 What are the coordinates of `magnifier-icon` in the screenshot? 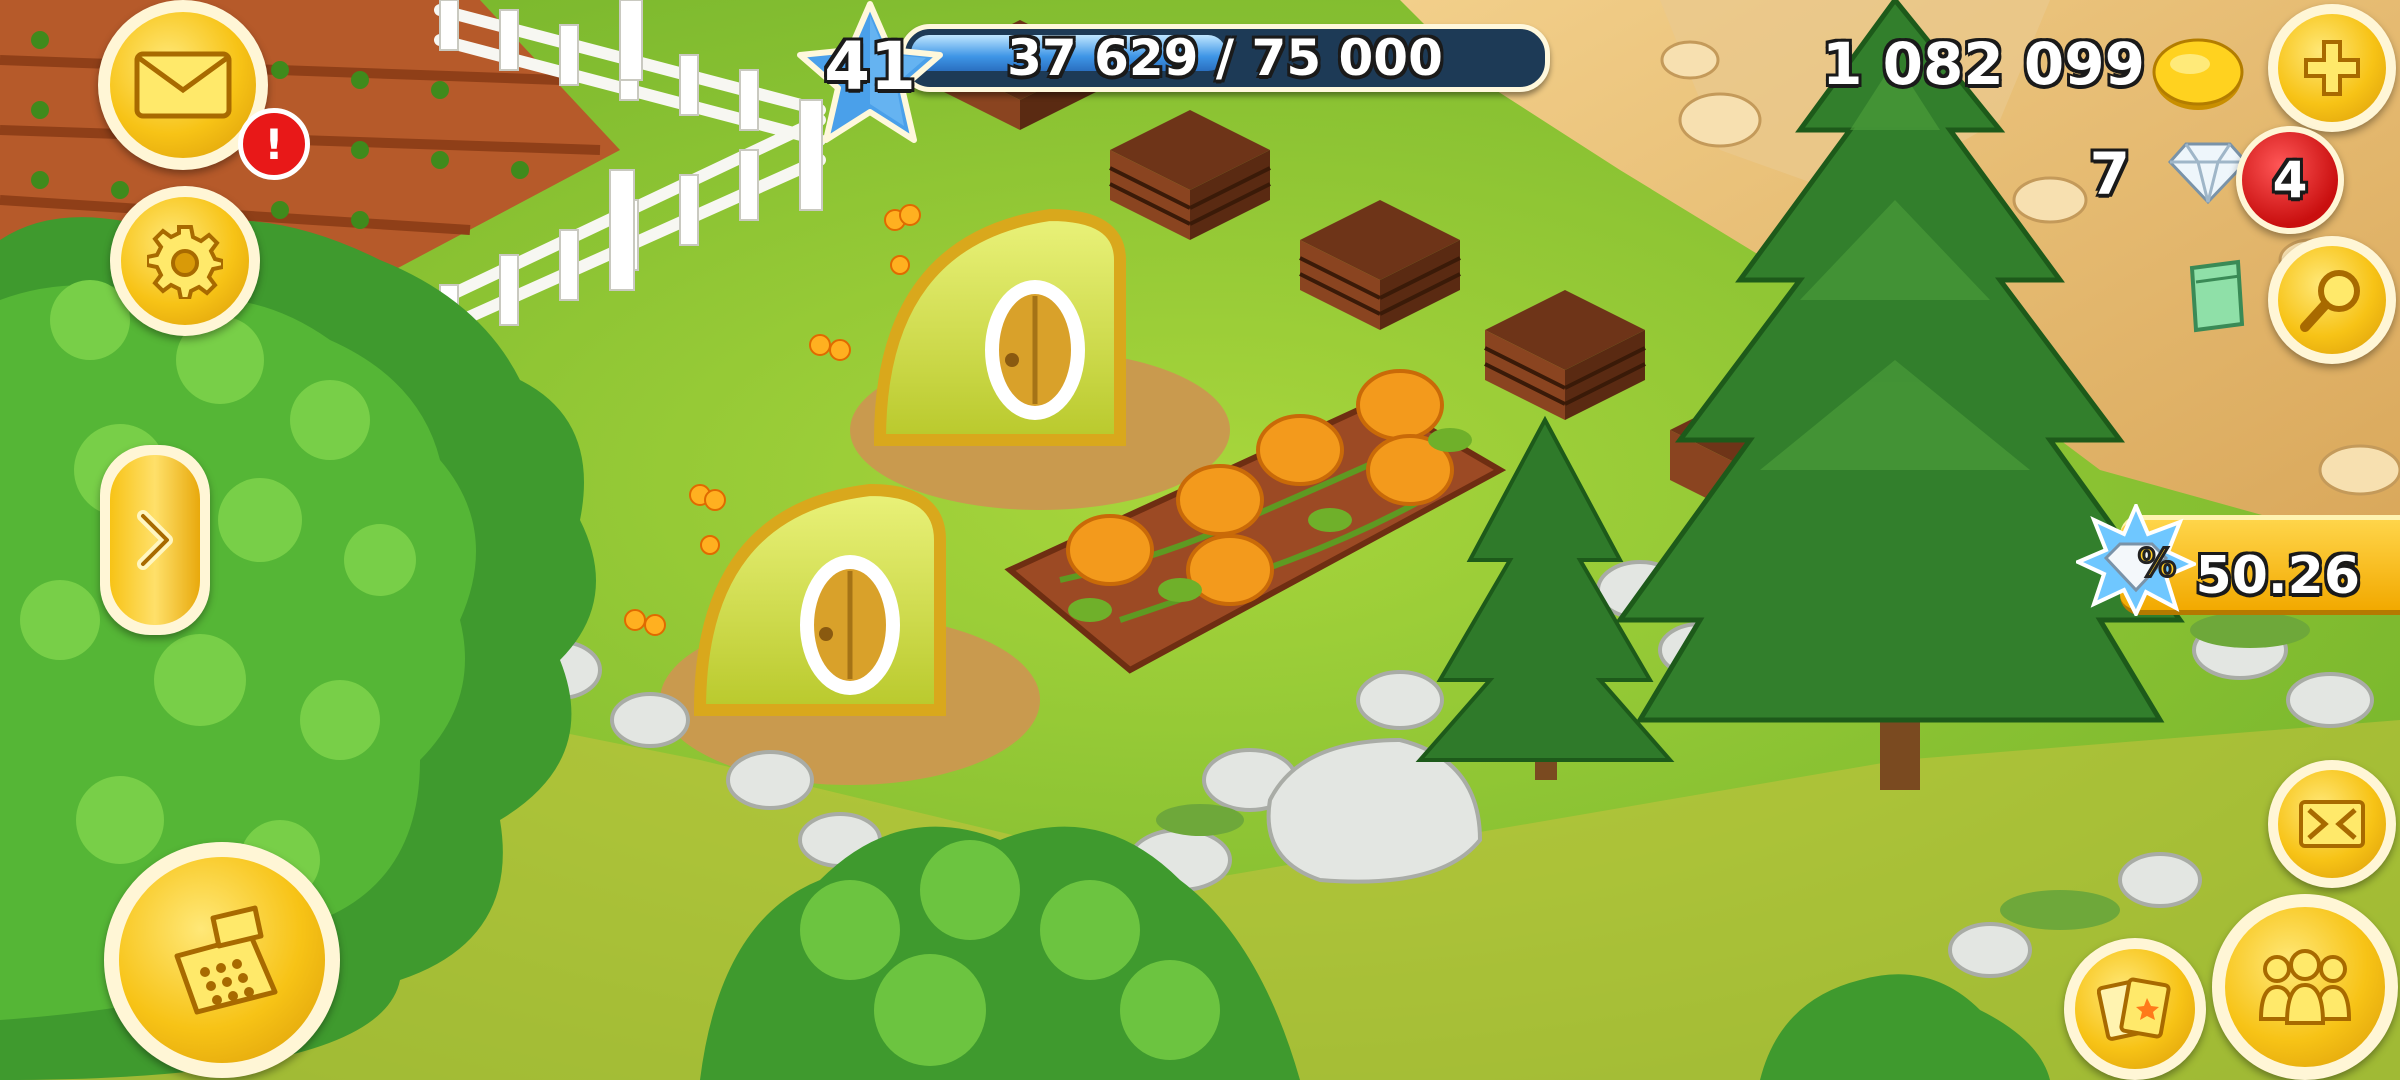 It's located at (2330, 301).